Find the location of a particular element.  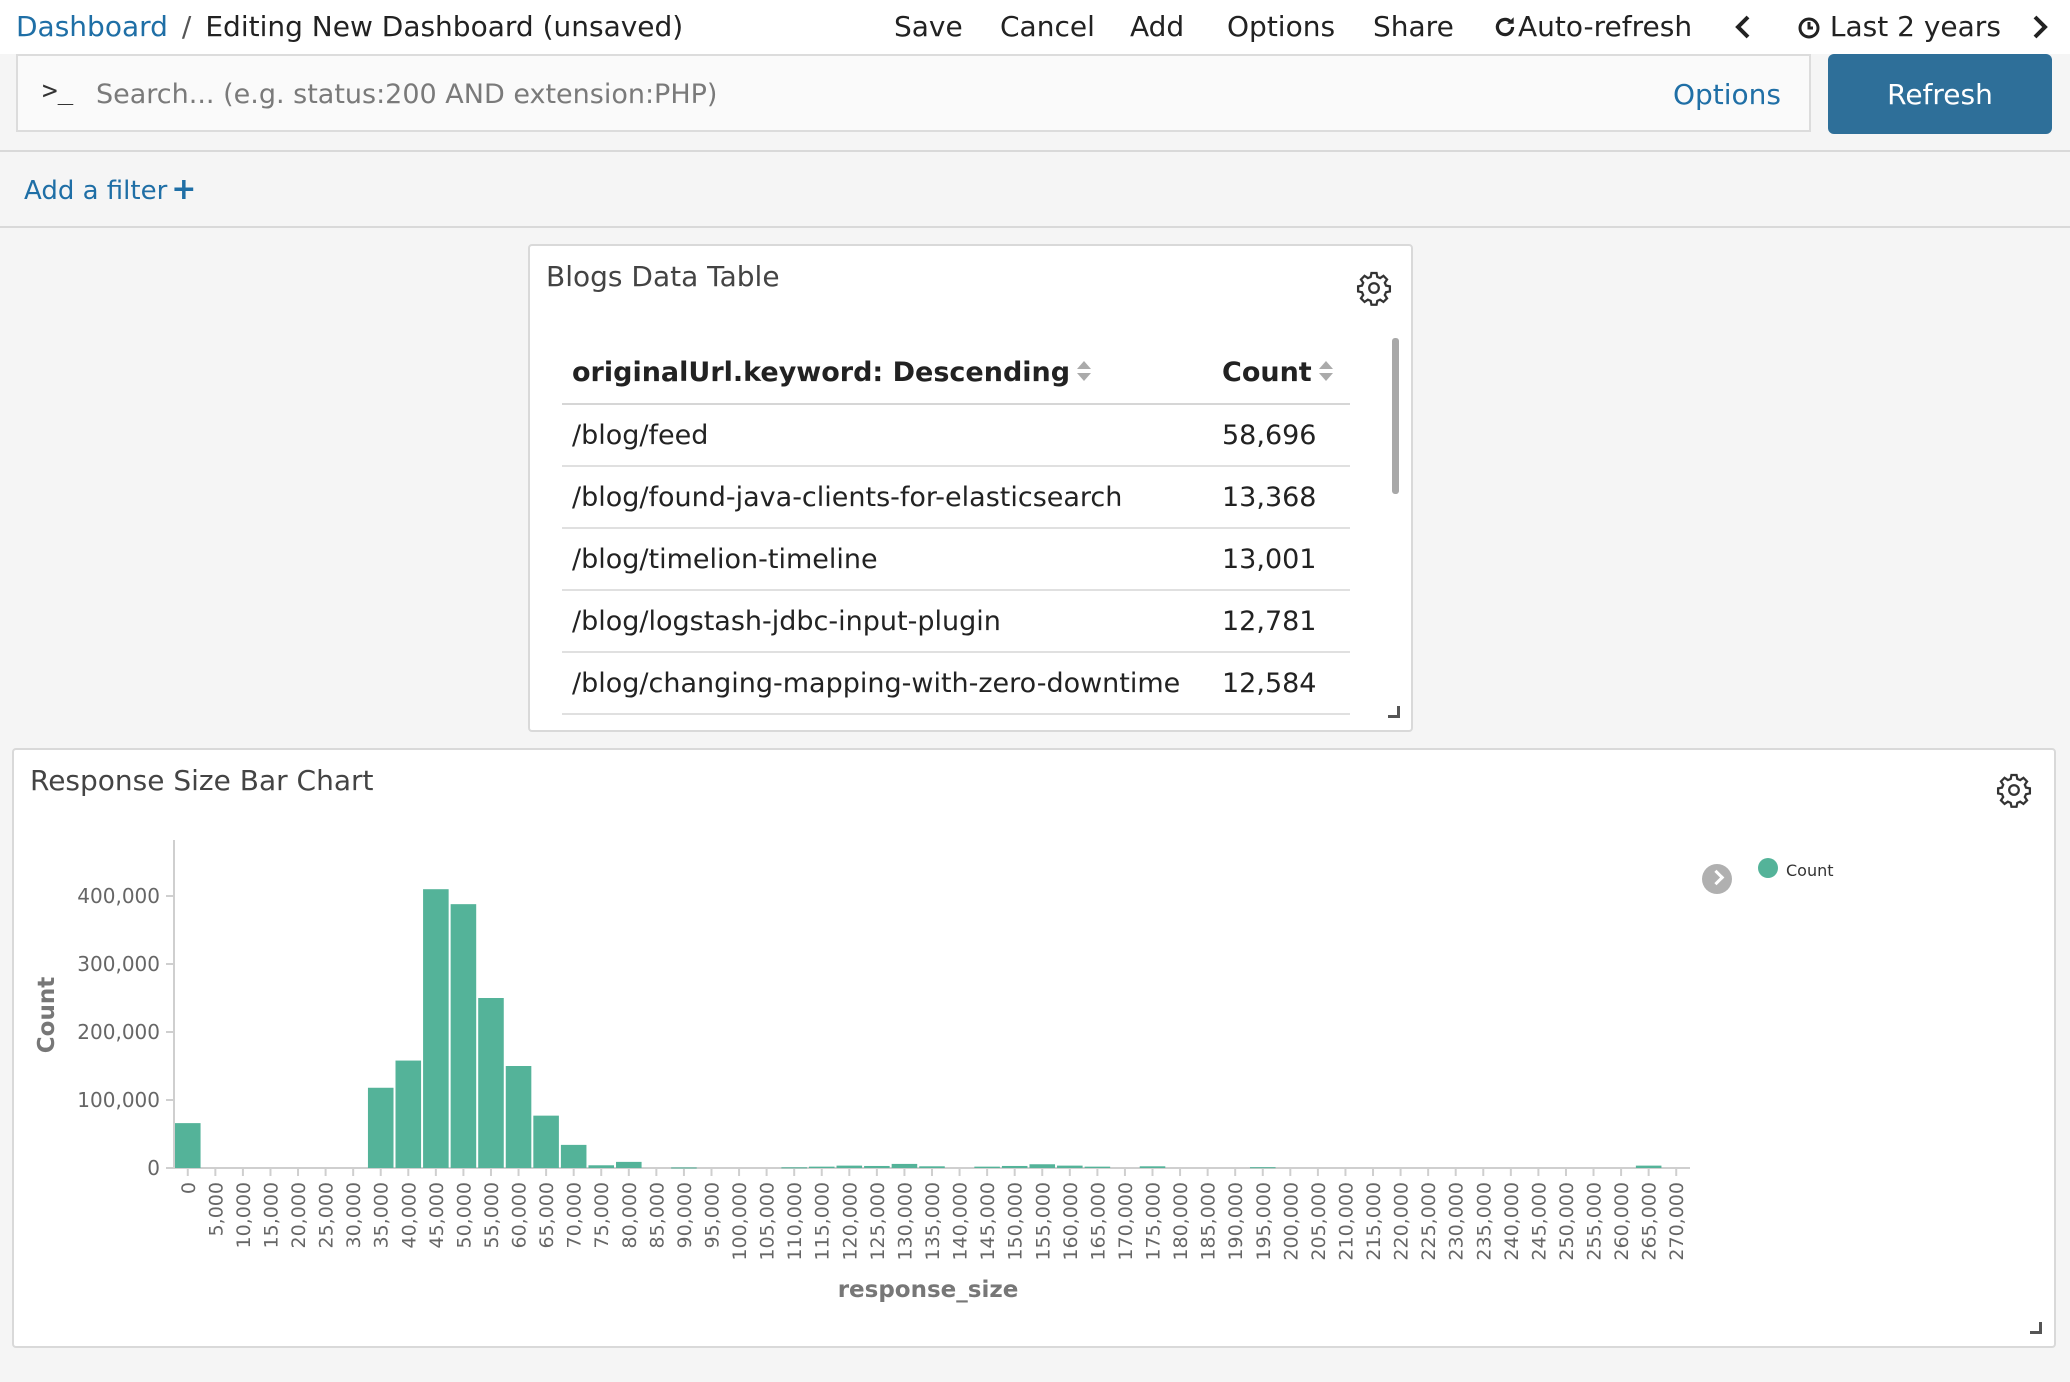

time-next-button is located at coordinates (2040, 27).